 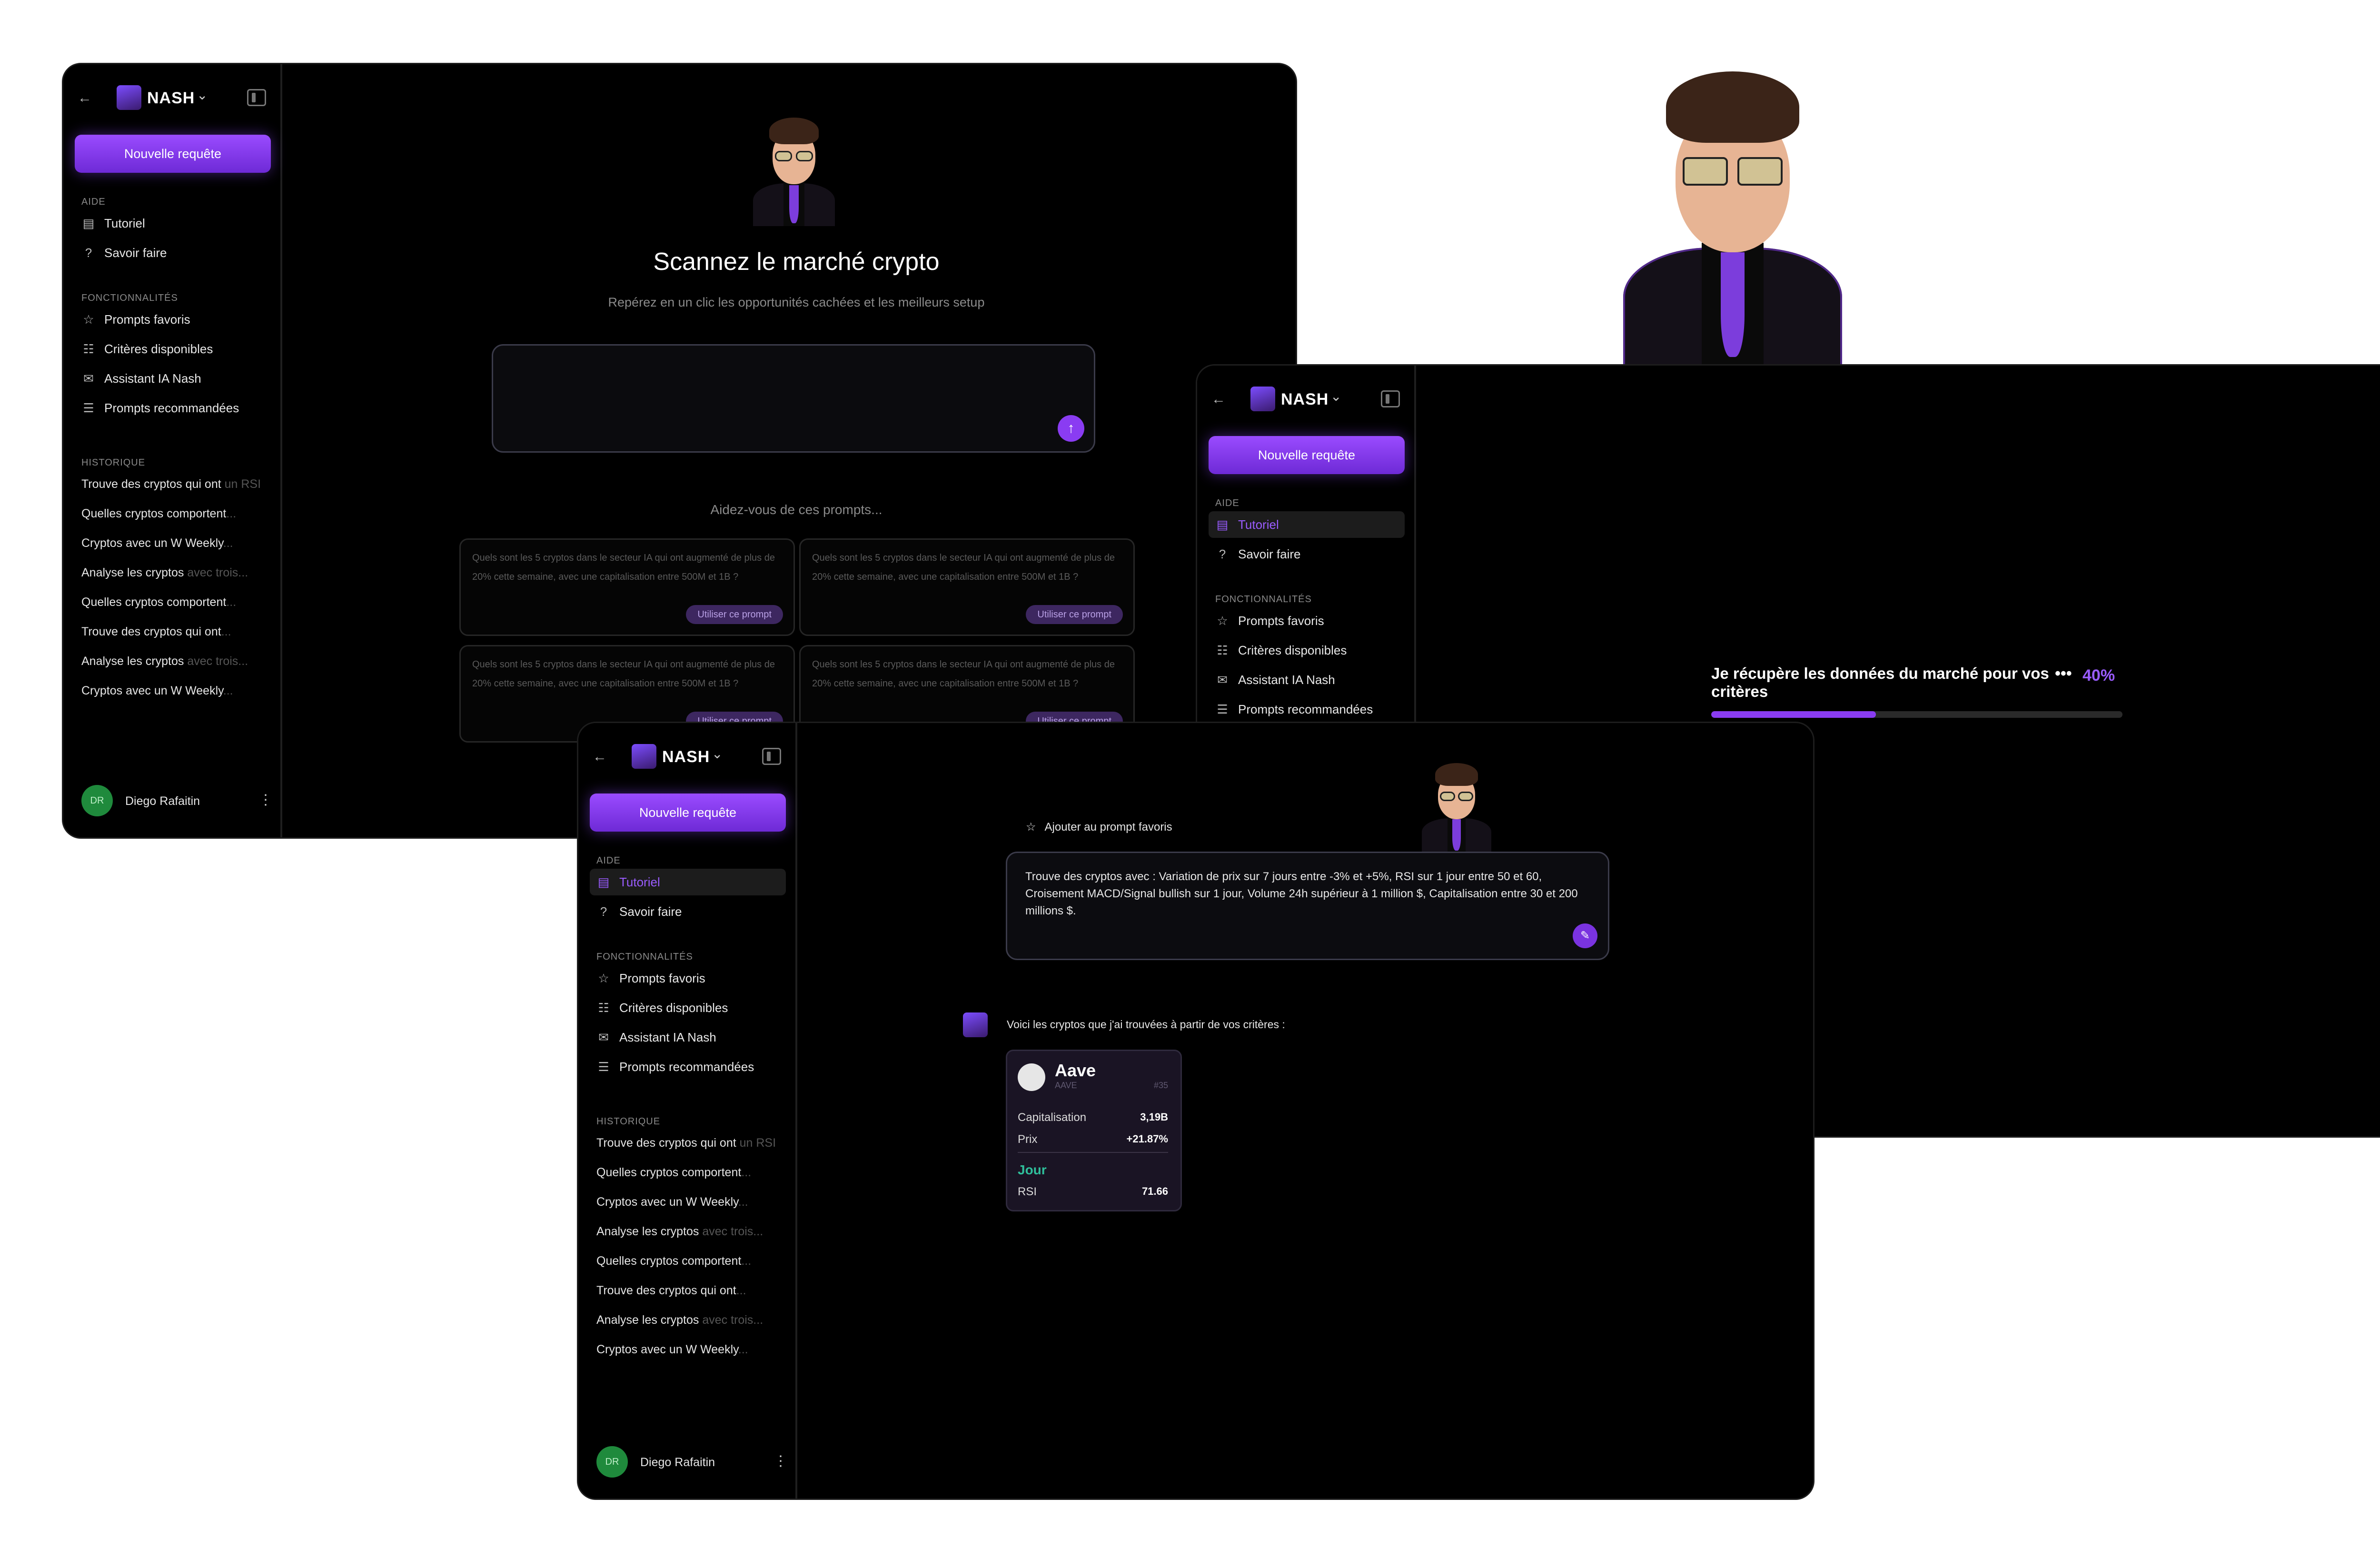 I want to click on avatar: DR, so click(x=612, y=1462).